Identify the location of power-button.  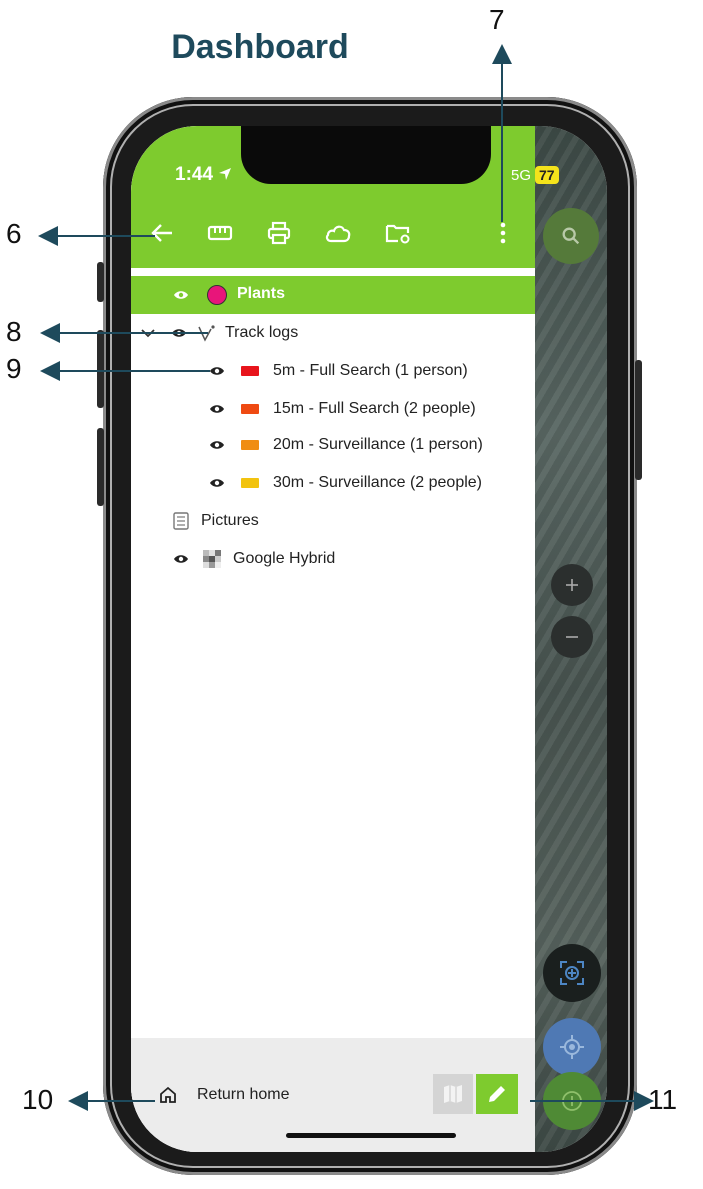
(638, 420).